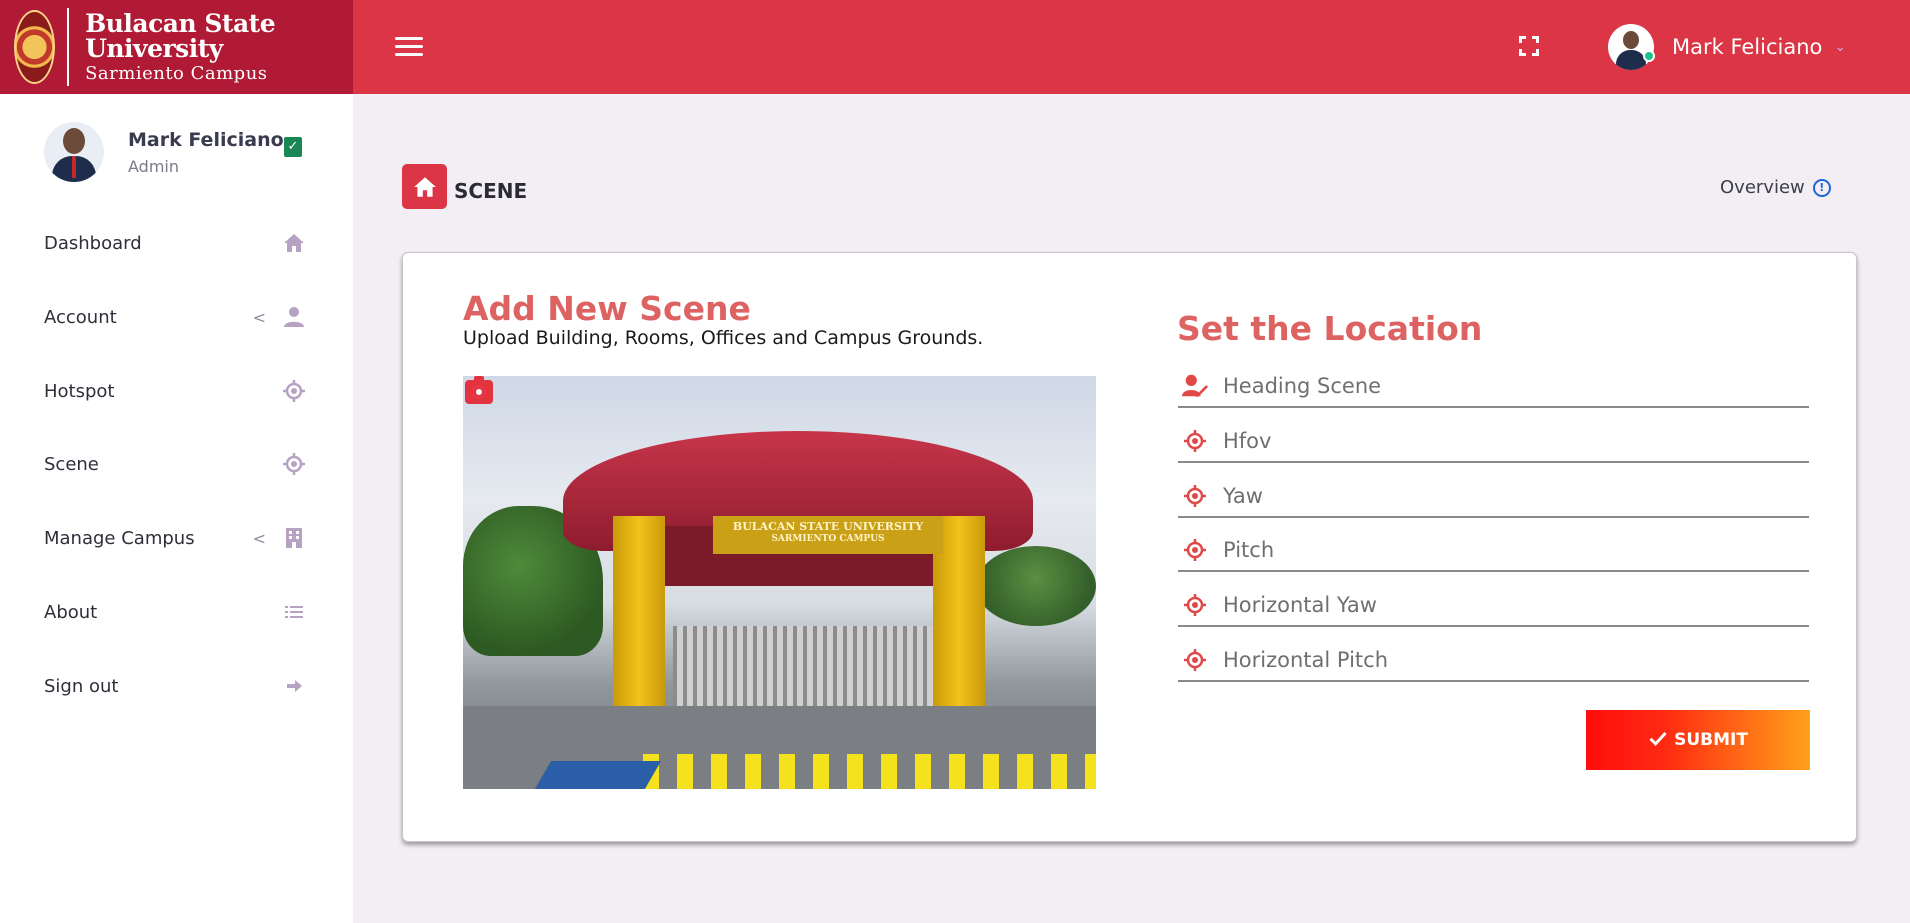  I want to click on horizontal-yaw-input, so click(1508, 605).